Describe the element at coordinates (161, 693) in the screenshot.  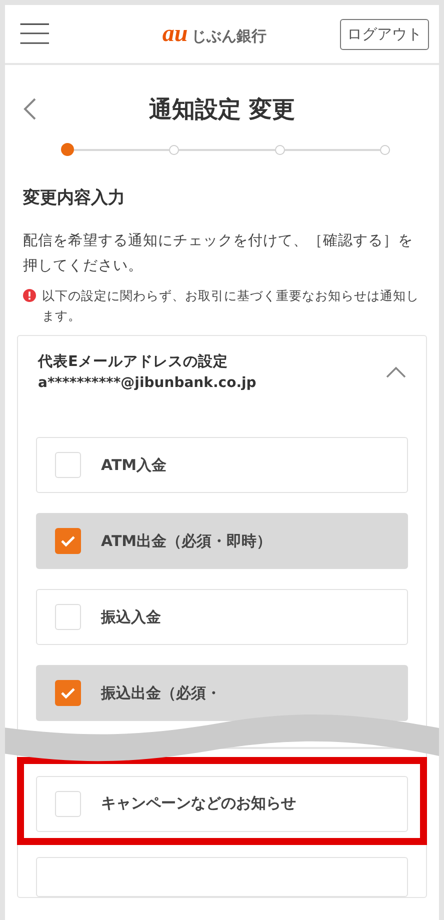
I see `option-label: 振込出金（必須・` at that location.